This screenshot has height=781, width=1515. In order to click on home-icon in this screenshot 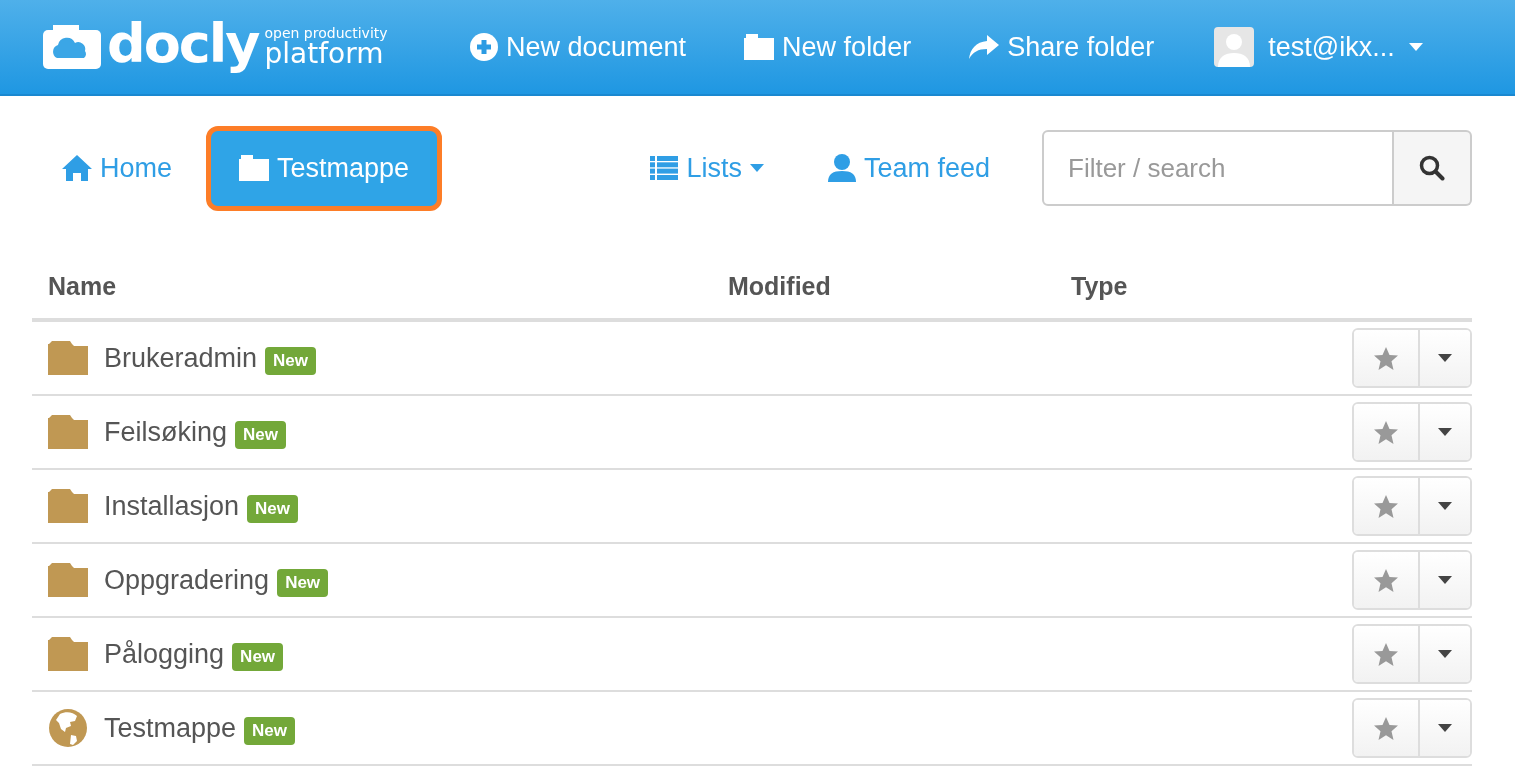, I will do `click(77, 168)`.